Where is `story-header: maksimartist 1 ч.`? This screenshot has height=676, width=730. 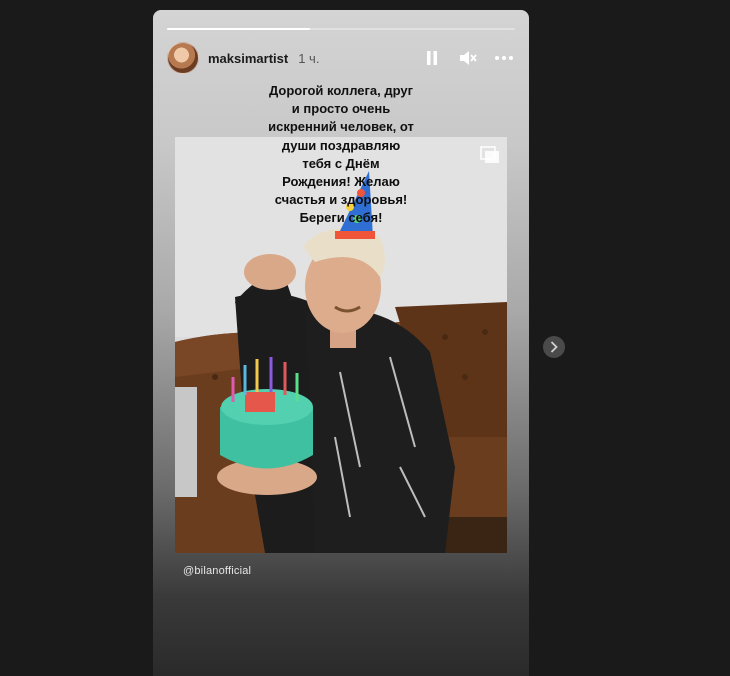 story-header: maksimartist 1 ч. is located at coordinates (341, 58).